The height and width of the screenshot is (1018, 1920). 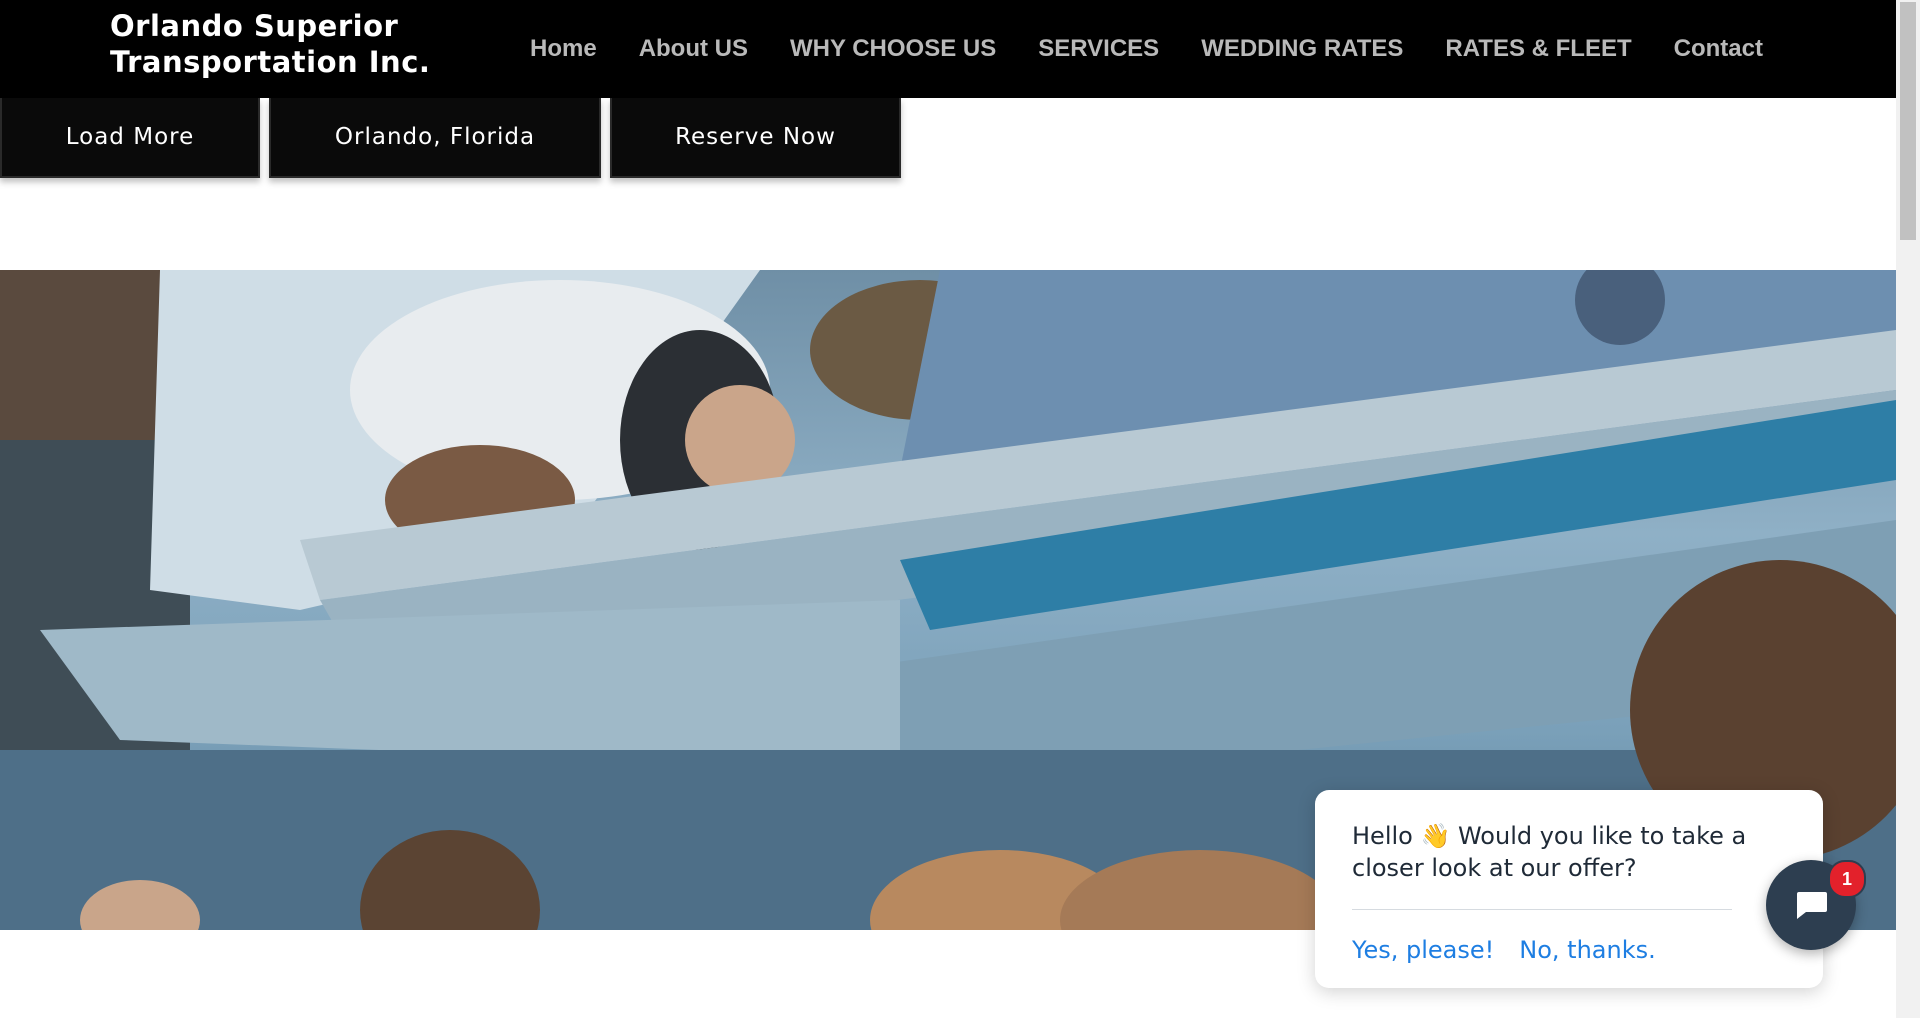 What do you see at coordinates (1908, 121) in the screenshot?
I see `scrollbar-thumb` at bounding box center [1908, 121].